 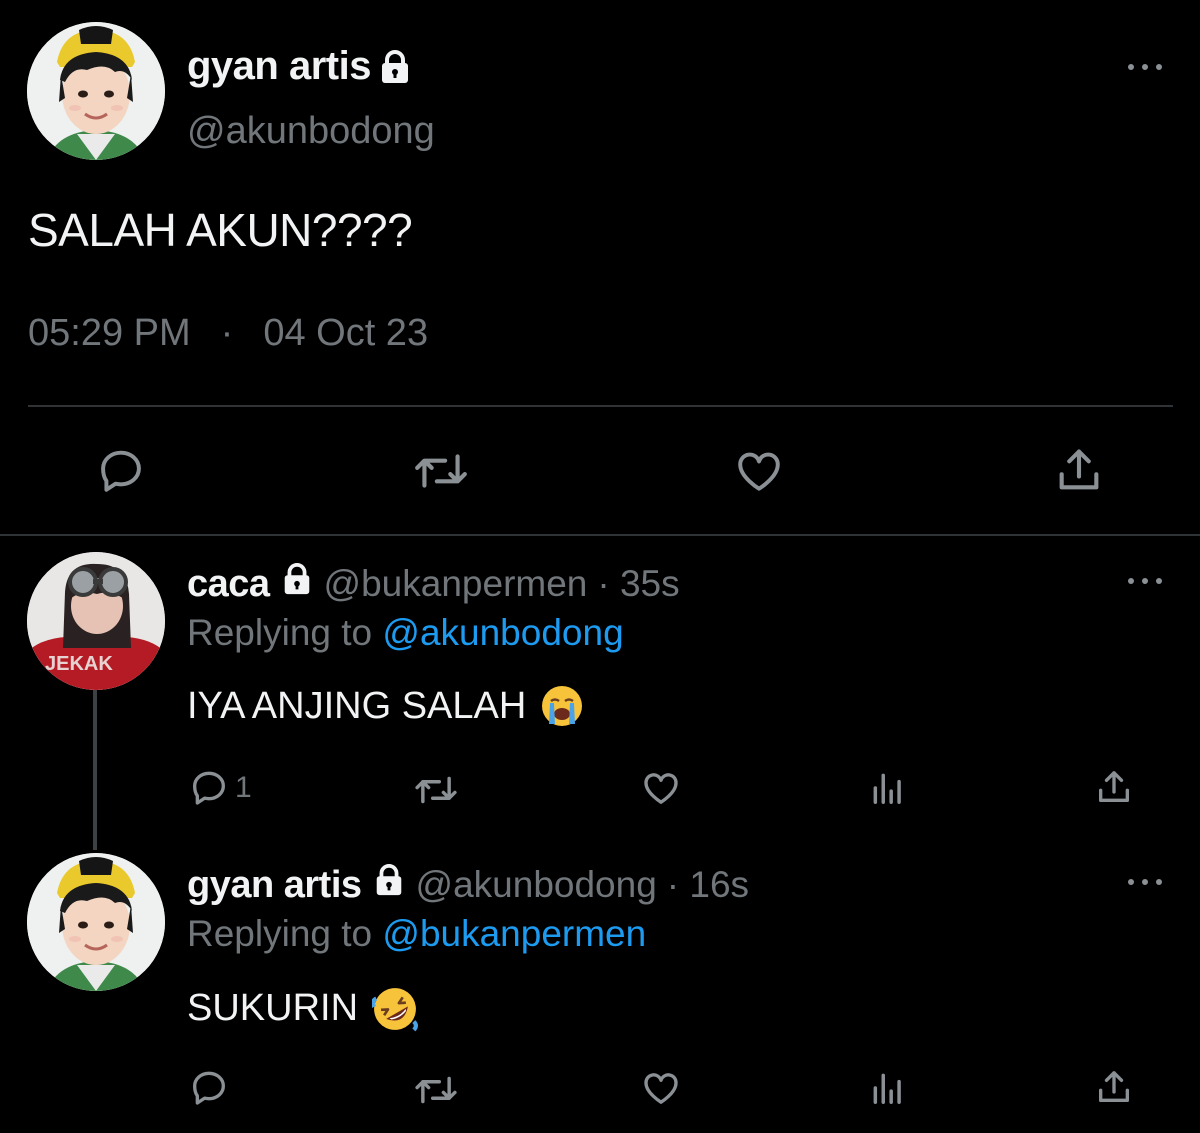 What do you see at coordinates (95, 770) in the screenshot?
I see `thread-line` at bounding box center [95, 770].